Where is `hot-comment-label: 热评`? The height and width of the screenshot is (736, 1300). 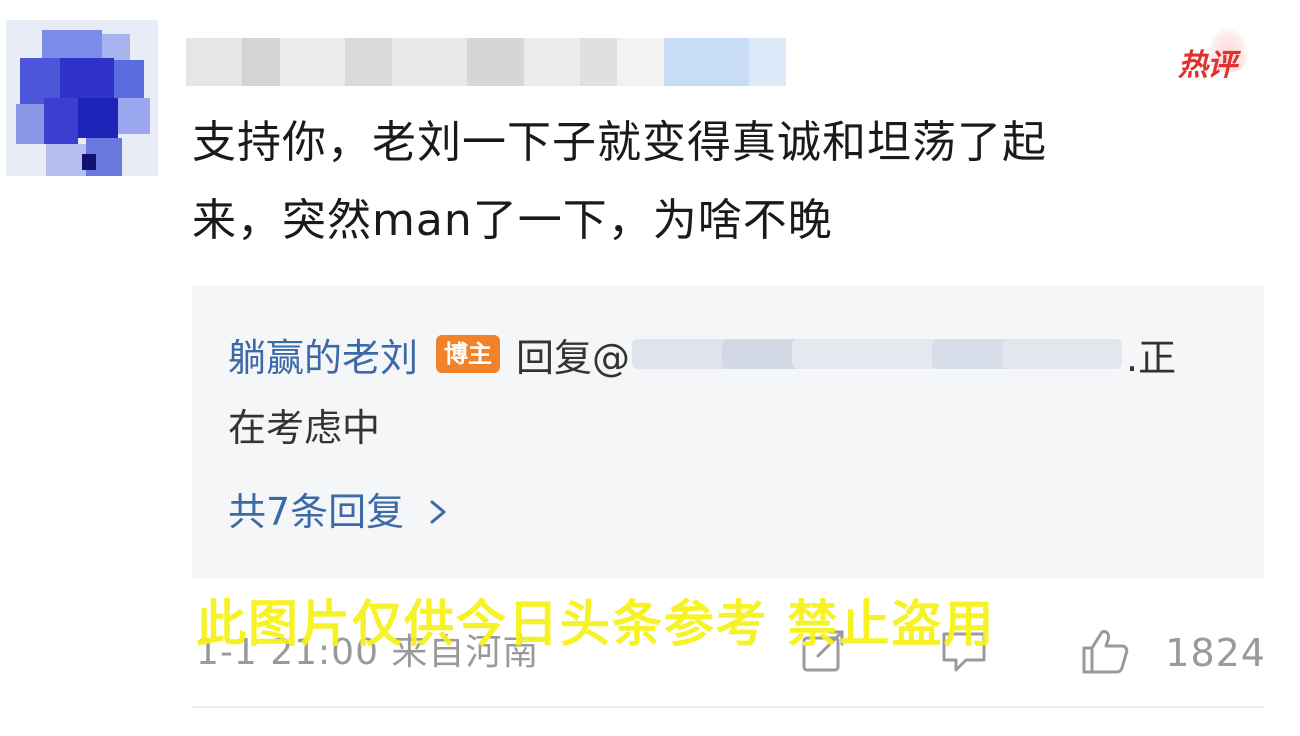 hot-comment-label: 热评 is located at coordinates (1207, 65).